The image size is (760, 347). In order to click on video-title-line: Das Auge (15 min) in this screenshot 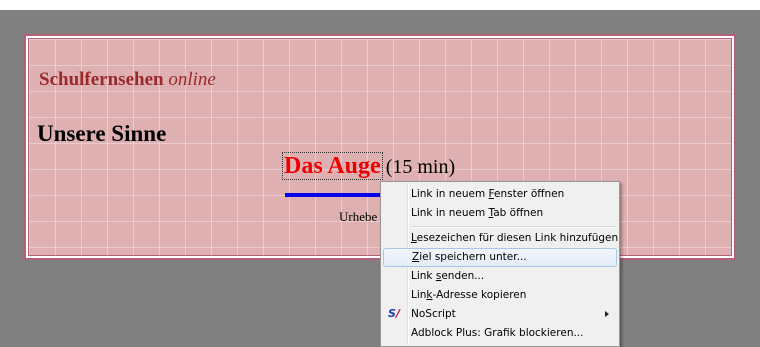, I will do `click(369, 166)`.